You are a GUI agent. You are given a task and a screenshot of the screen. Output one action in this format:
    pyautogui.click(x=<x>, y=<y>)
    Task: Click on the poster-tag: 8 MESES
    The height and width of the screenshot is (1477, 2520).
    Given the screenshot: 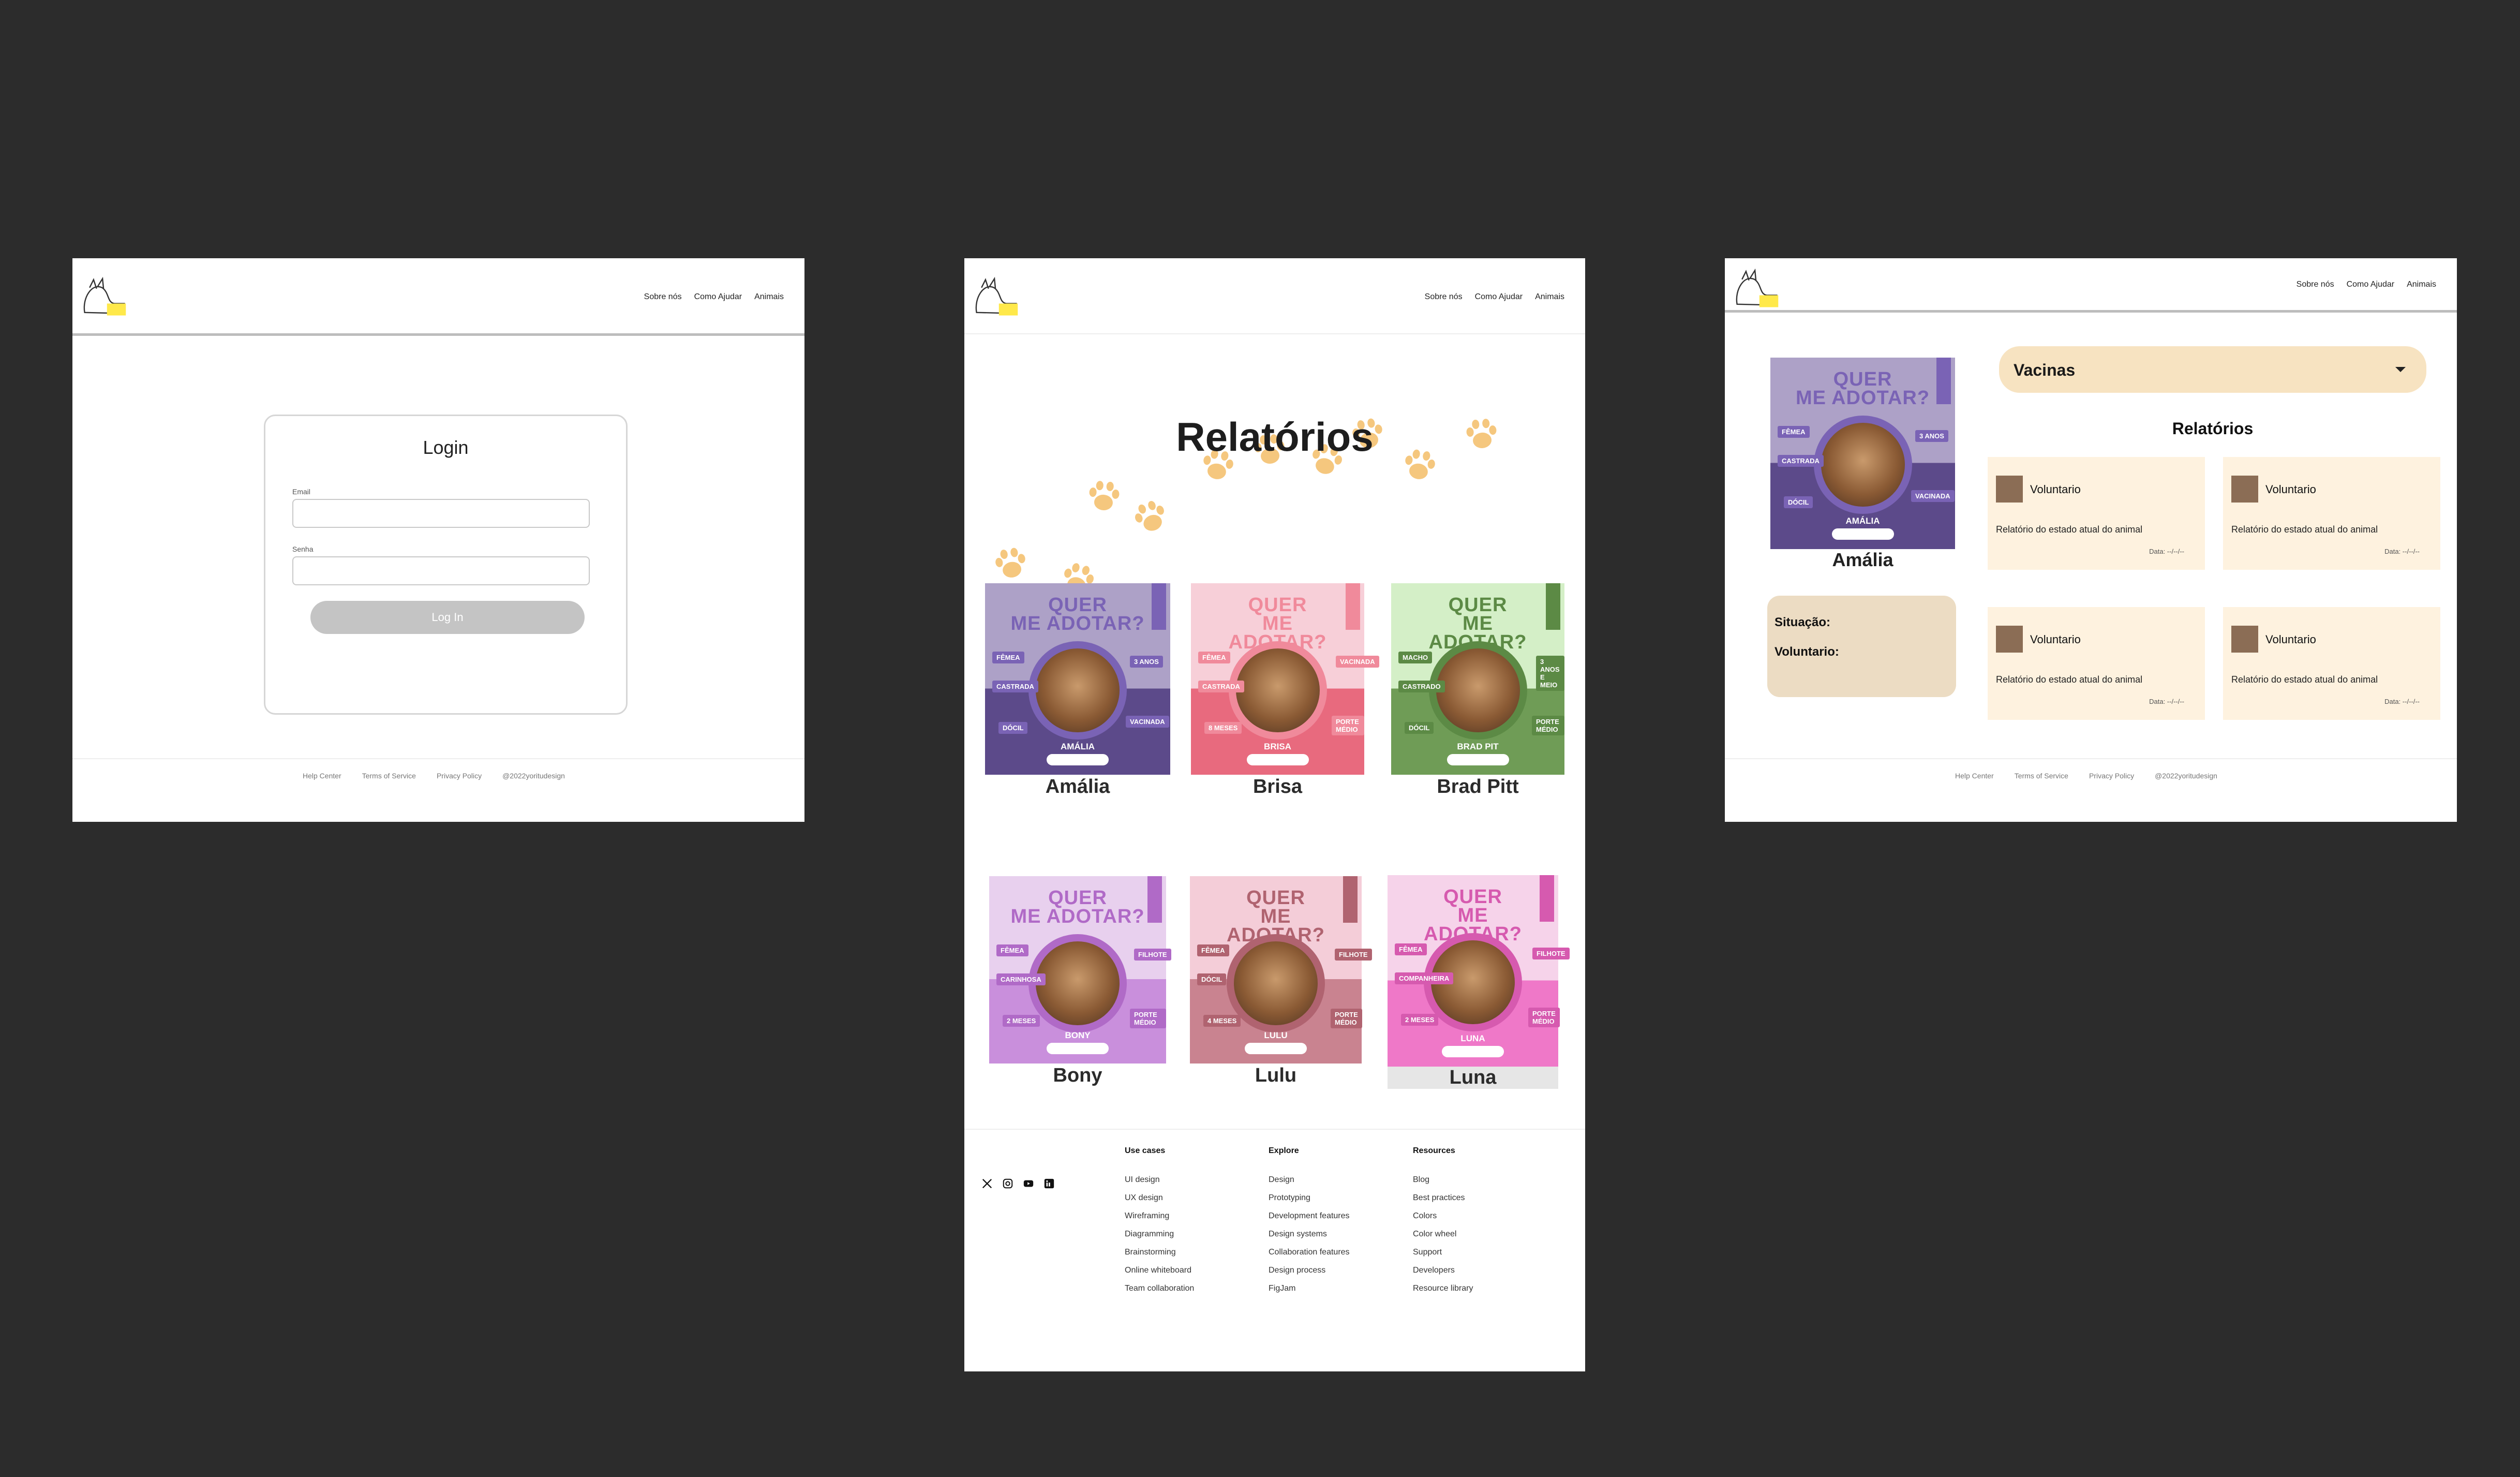 What is the action you would take?
    pyautogui.click(x=1223, y=728)
    